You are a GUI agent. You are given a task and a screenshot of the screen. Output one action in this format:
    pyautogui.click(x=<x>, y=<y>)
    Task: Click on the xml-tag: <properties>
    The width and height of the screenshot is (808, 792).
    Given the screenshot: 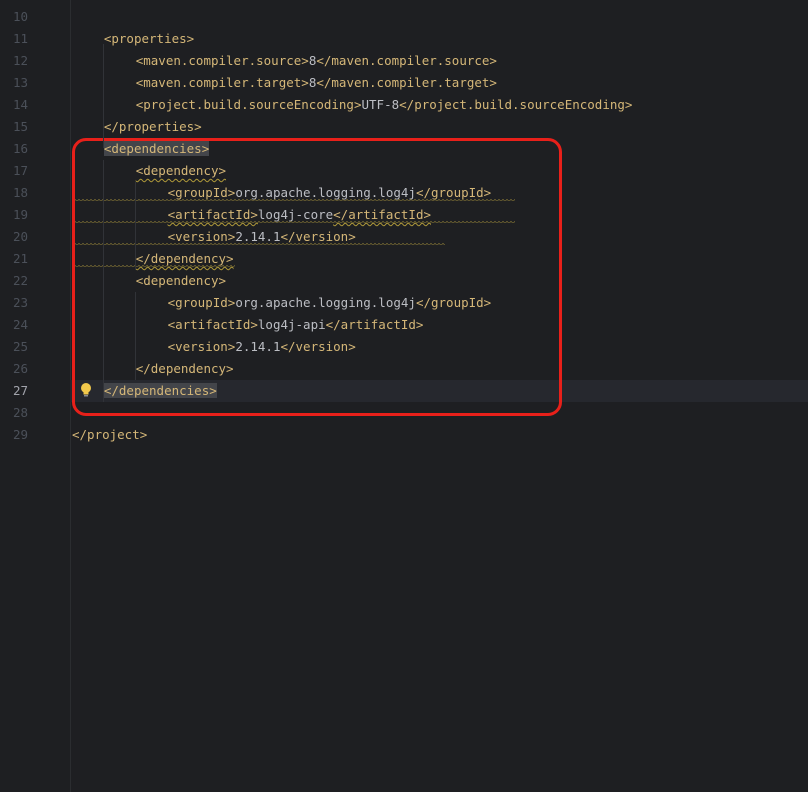 What is the action you would take?
    pyautogui.click(x=149, y=38)
    